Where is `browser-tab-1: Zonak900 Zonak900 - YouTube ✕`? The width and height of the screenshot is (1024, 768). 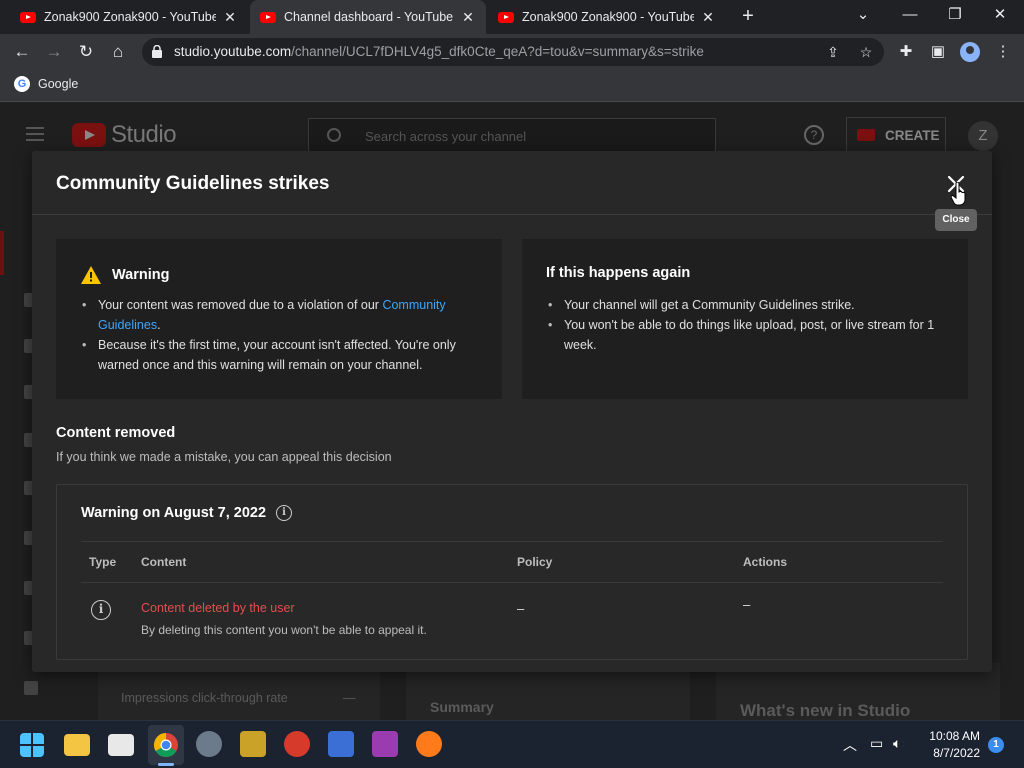
browser-tab-1: Zonak900 Zonak900 - YouTube ✕ is located at coordinates (129, 17).